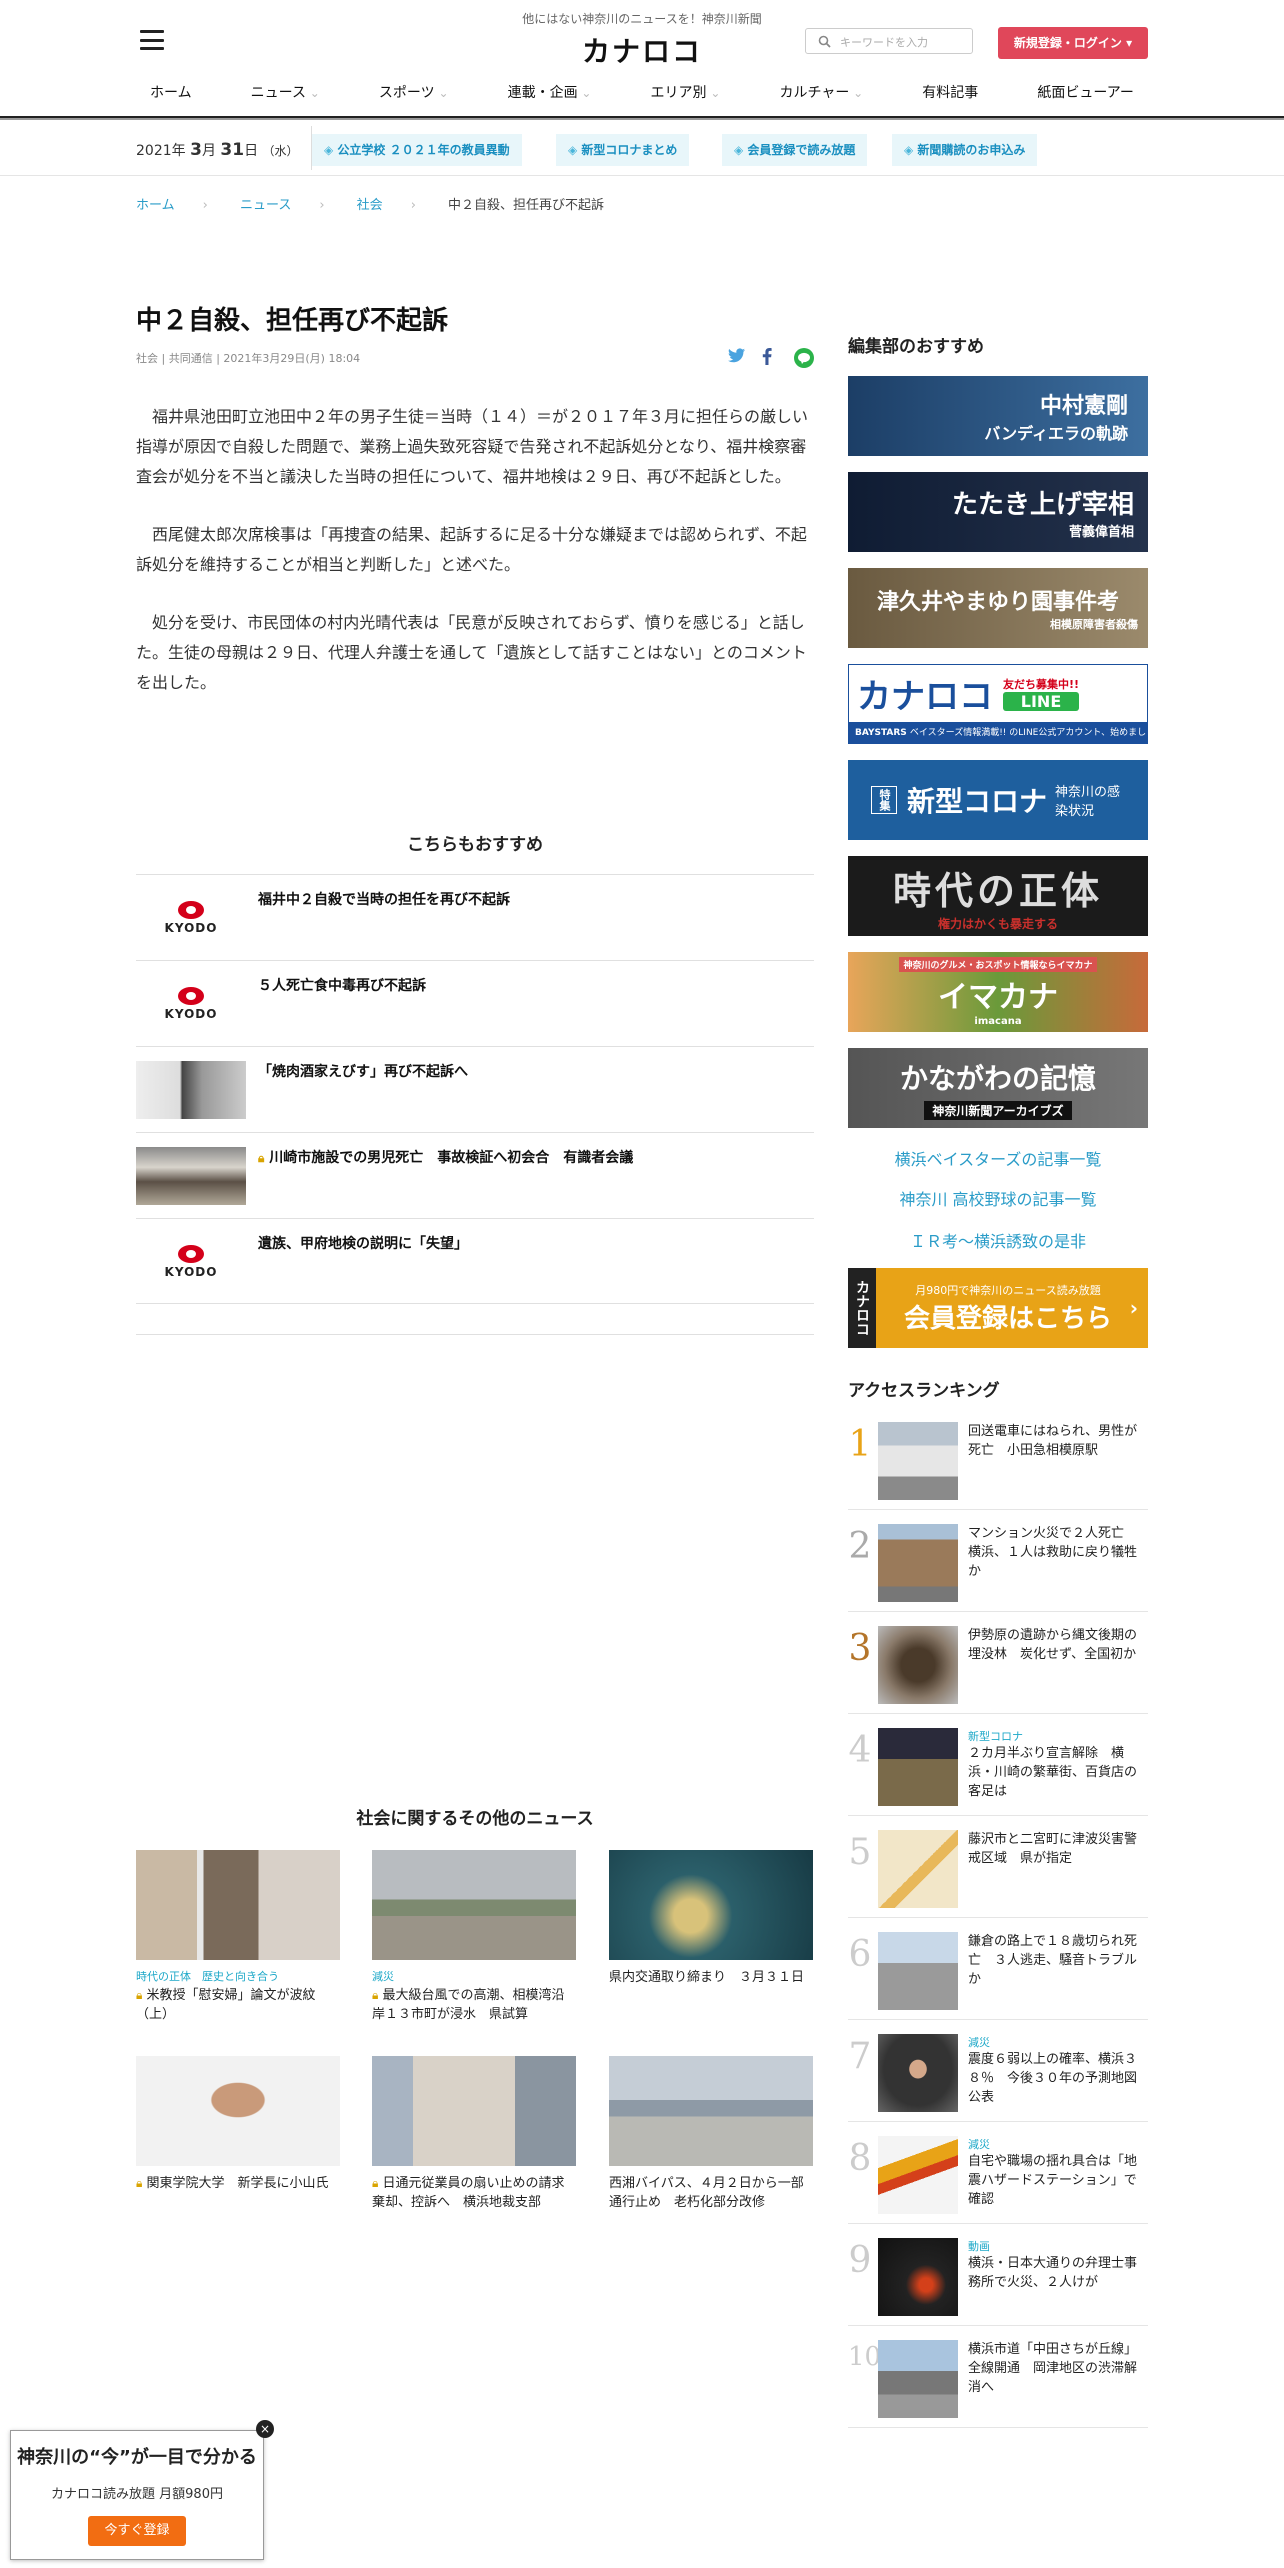 This screenshot has width=1284, height=2568. Describe the element at coordinates (217, 150) in the screenshot. I see `current-date: 2021年 3月 31日 （水）` at that location.